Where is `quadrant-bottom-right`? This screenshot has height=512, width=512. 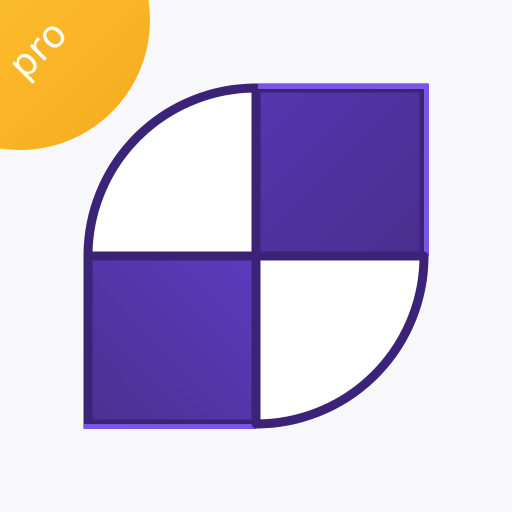
quadrant-bottom-right is located at coordinates (340, 340).